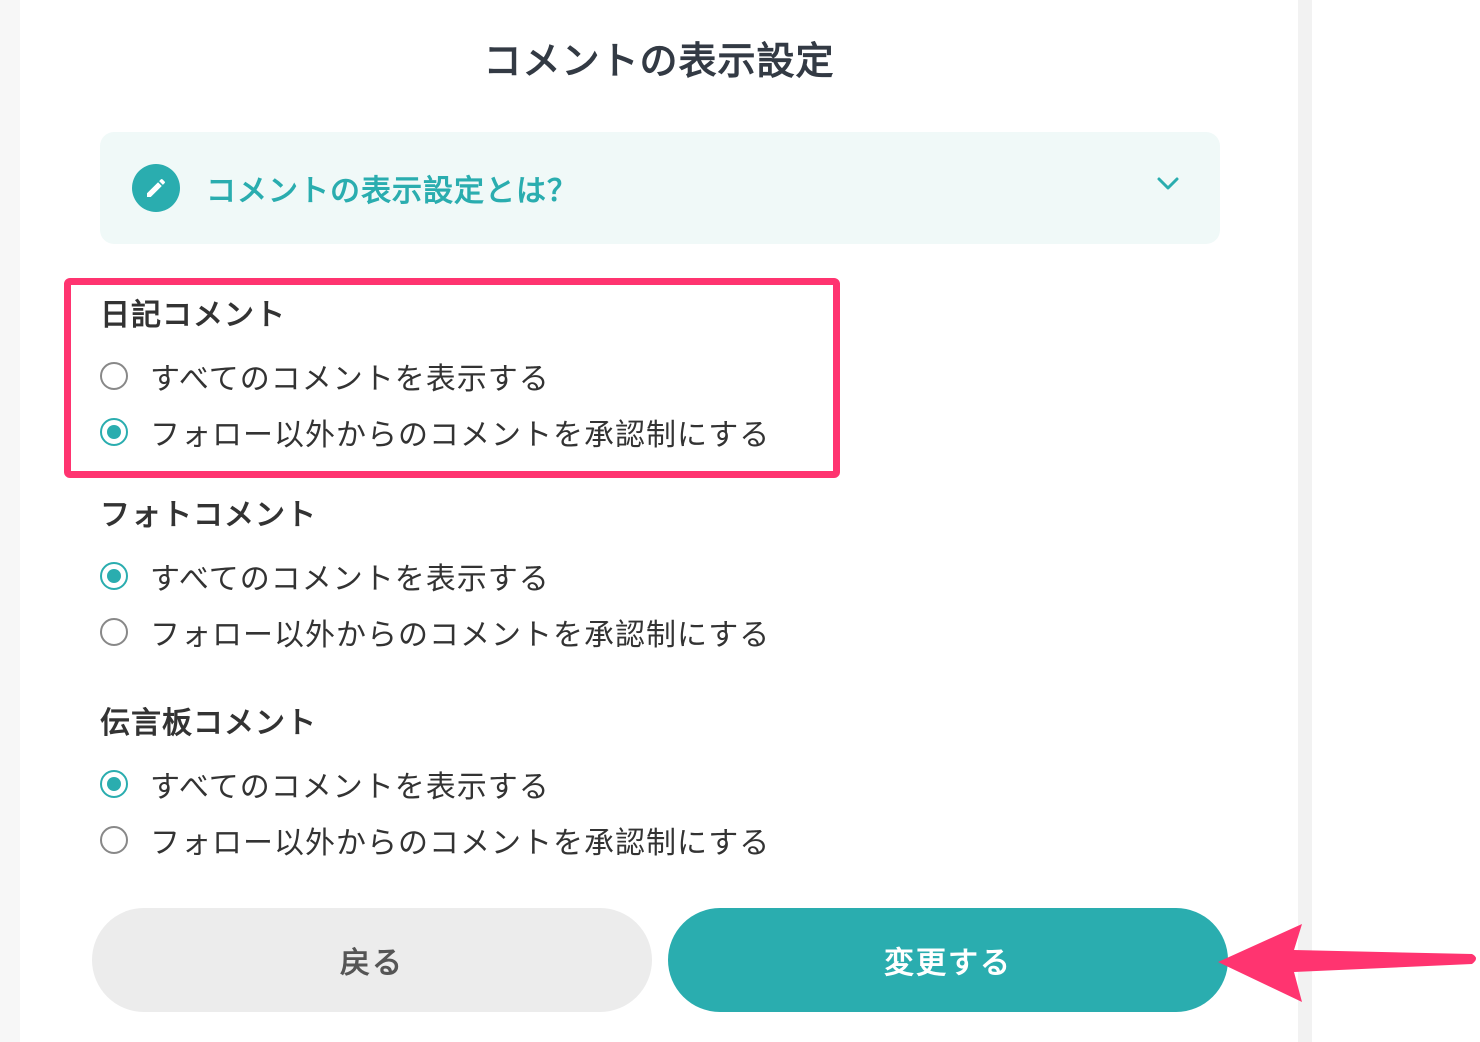  I want to click on submit-button: 変更する, so click(948, 960).